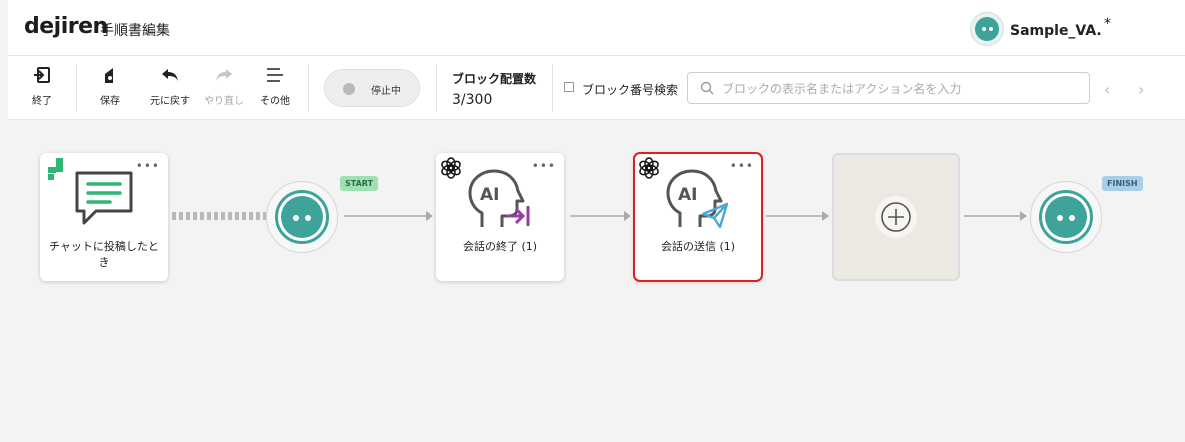 This screenshot has height=442, width=1185. Describe the element at coordinates (224, 101) in the screenshot. I see `redo-label: やり直し` at that location.